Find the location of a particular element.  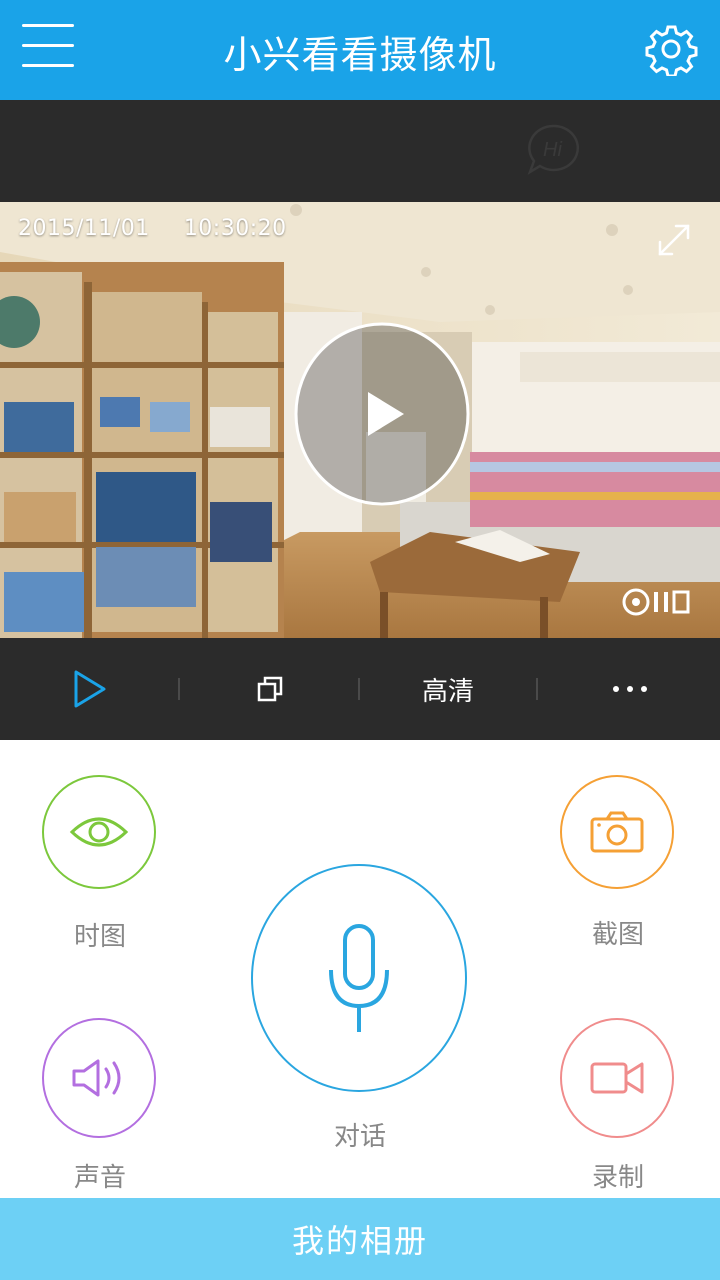

record-button is located at coordinates (617, 1078).